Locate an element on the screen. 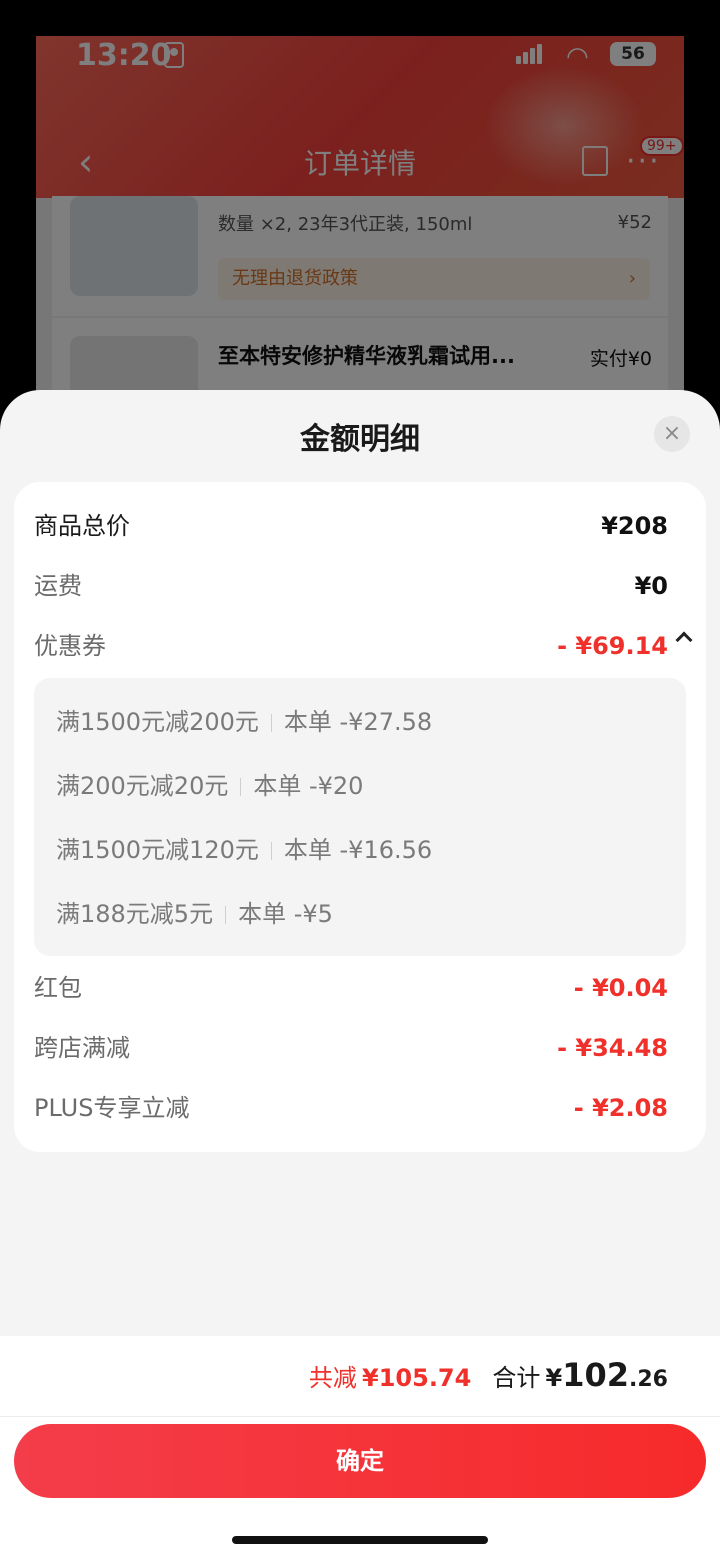 Image resolution: width=720 pixels, height=1560 pixels. coupon-rule: 满1500元减200元 is located at coordinates (157, 722).